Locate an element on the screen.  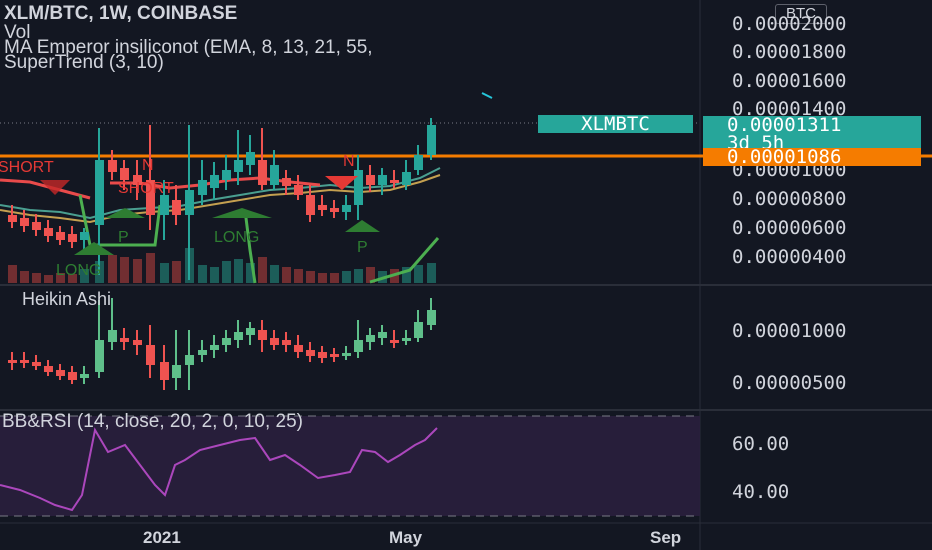
heikin-price-label: 0.00001000 is located at coordinates (789, 331).